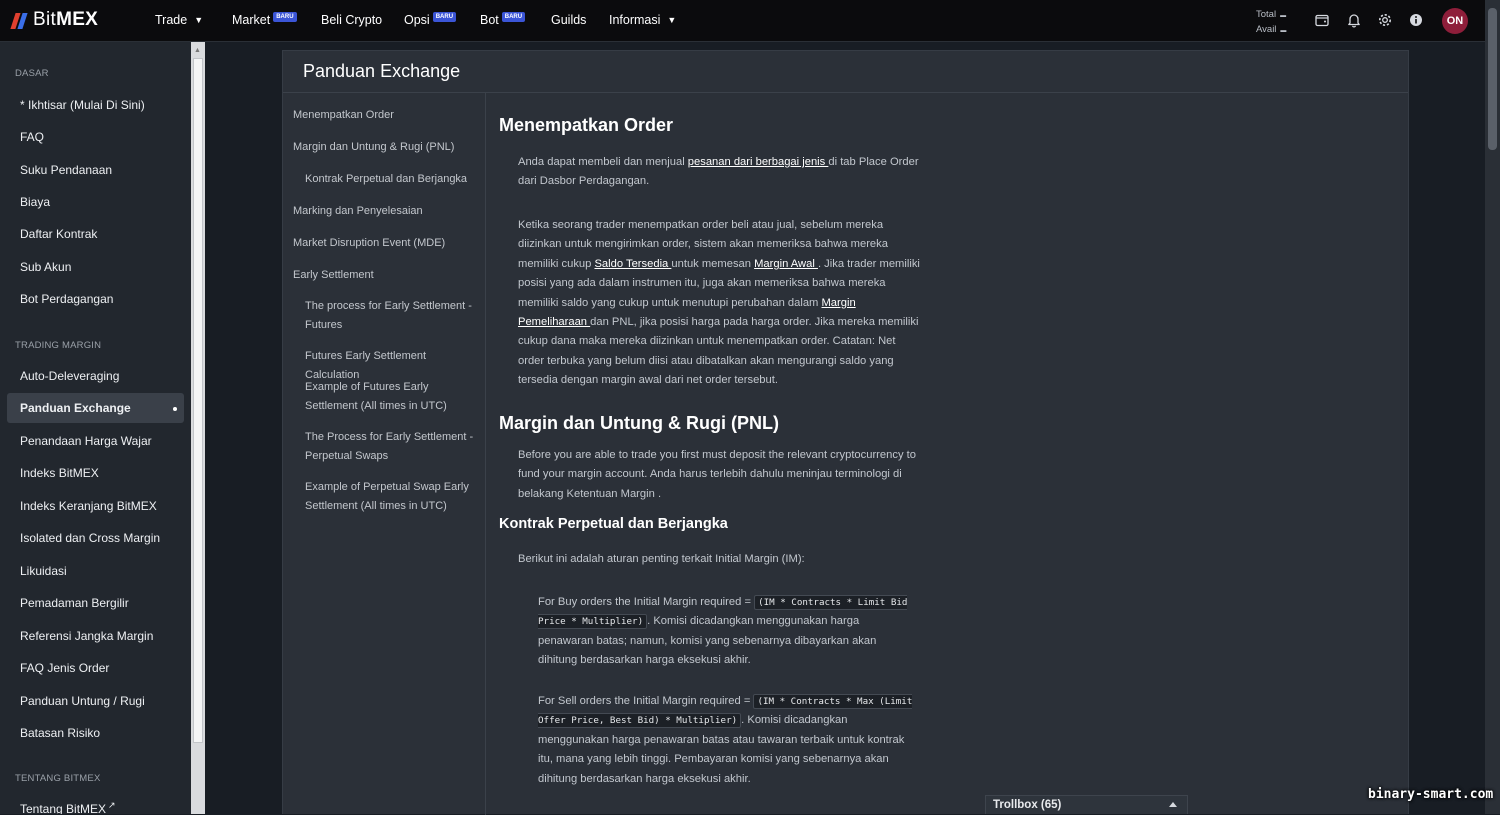 The height and width of the screenshot is (815, 1500). Describe the element at coordinates (58, 778) in the screenshot. I see `sidebar-section-title: TENTANG BITMEX` at that location.